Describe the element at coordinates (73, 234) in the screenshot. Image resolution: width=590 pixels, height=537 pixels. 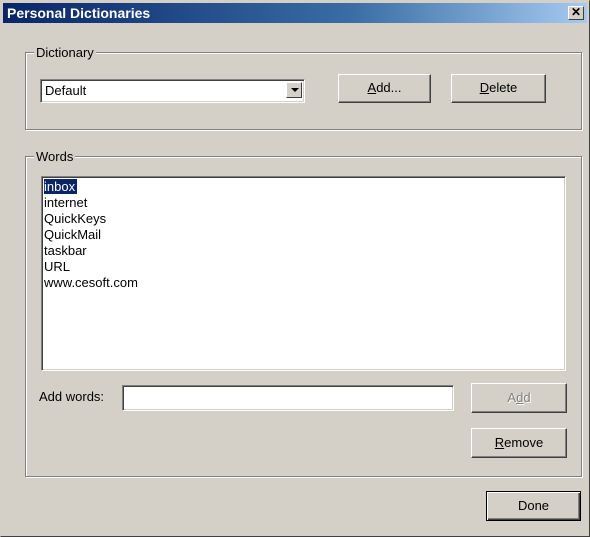
I see `list-item-text: QuickMail` at that location.